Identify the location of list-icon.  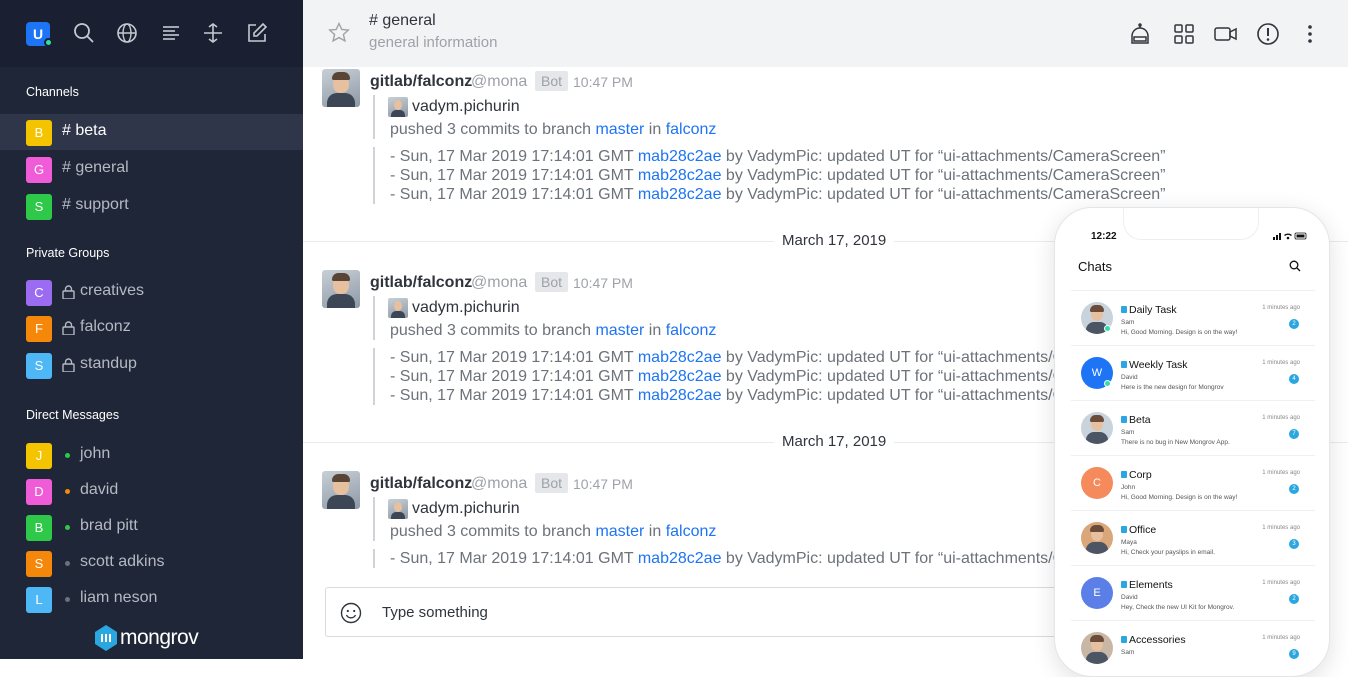
(171, 33).